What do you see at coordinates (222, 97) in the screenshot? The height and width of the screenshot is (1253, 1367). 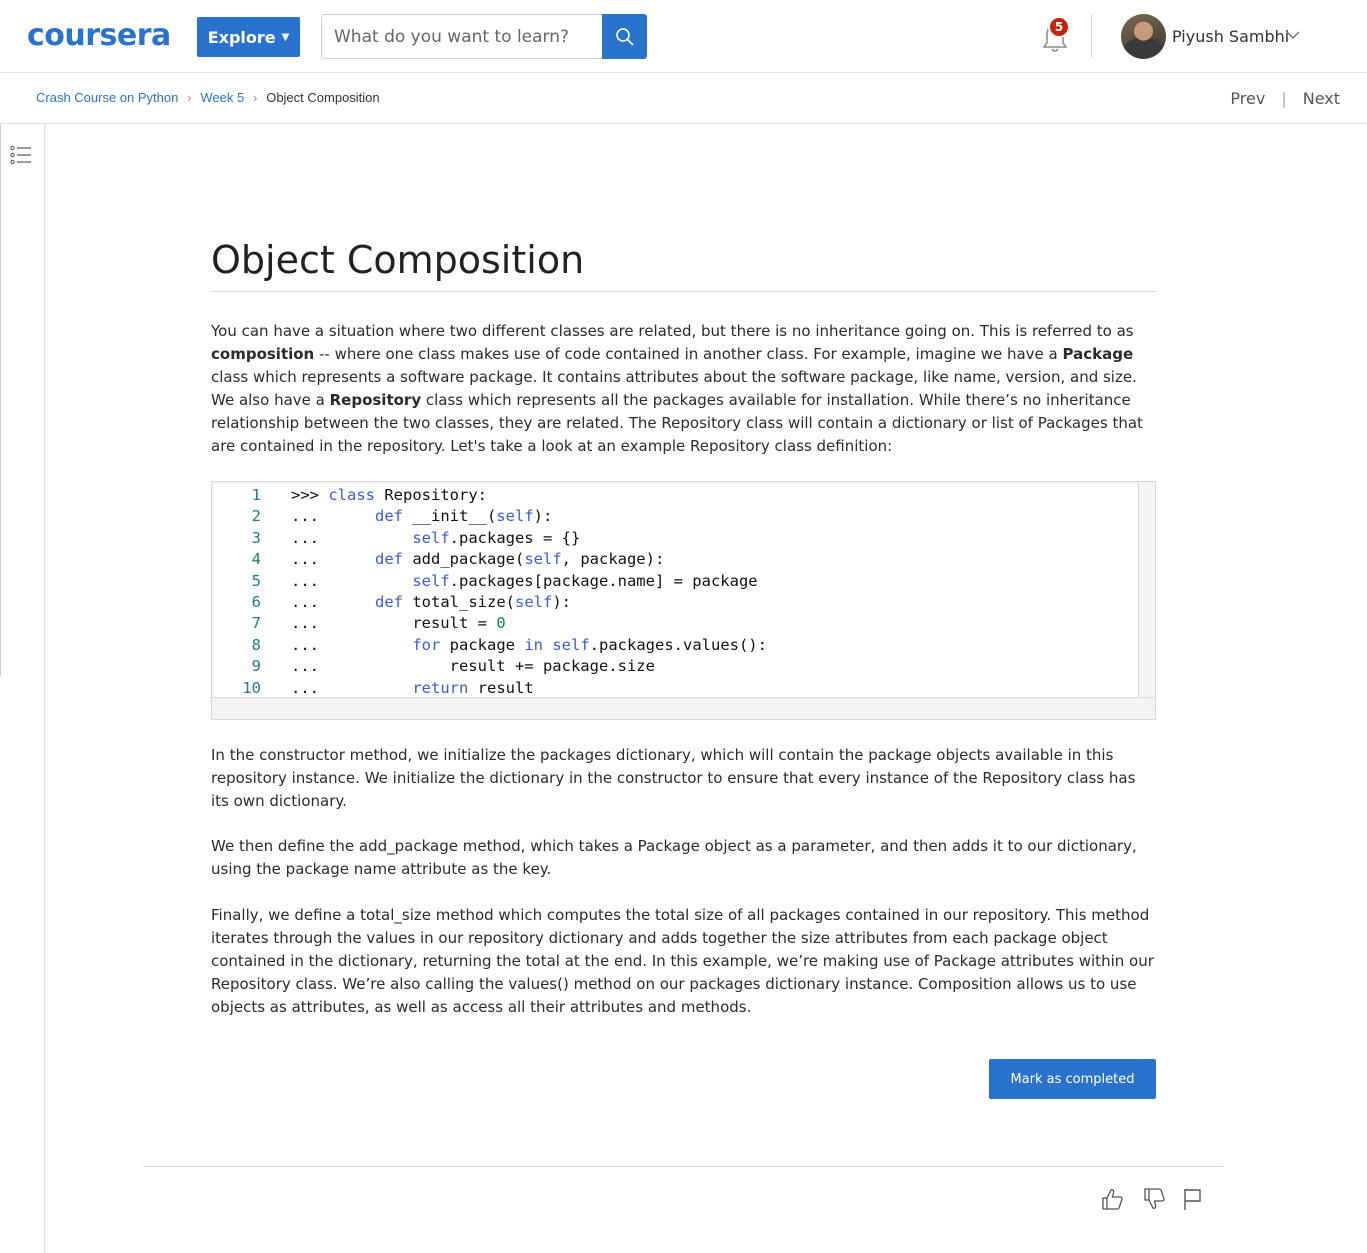 I see `breadcrumb-week: Week 5` at bounding box center [222, 97].